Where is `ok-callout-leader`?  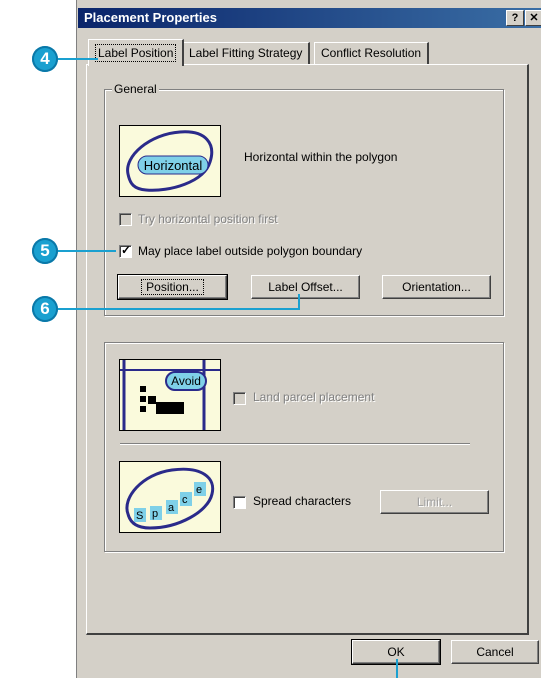
ok-callout-leader is located at coordinates (397, 668).